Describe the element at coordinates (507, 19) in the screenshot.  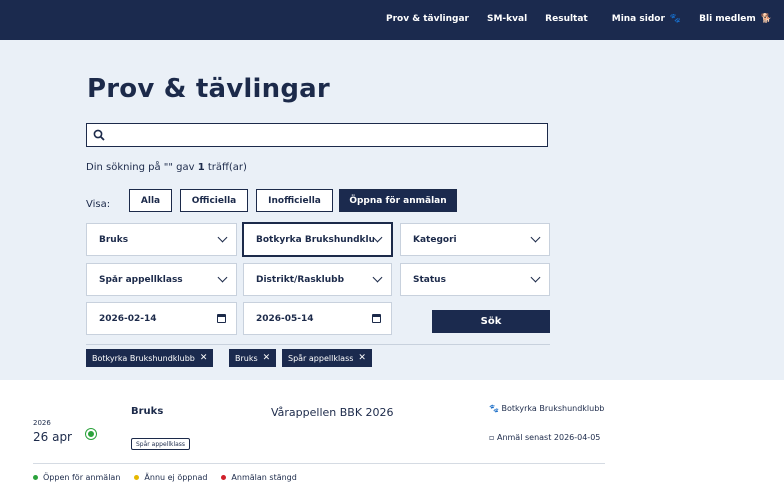
I see `nav-link-smkval: SM-kval` at that location.